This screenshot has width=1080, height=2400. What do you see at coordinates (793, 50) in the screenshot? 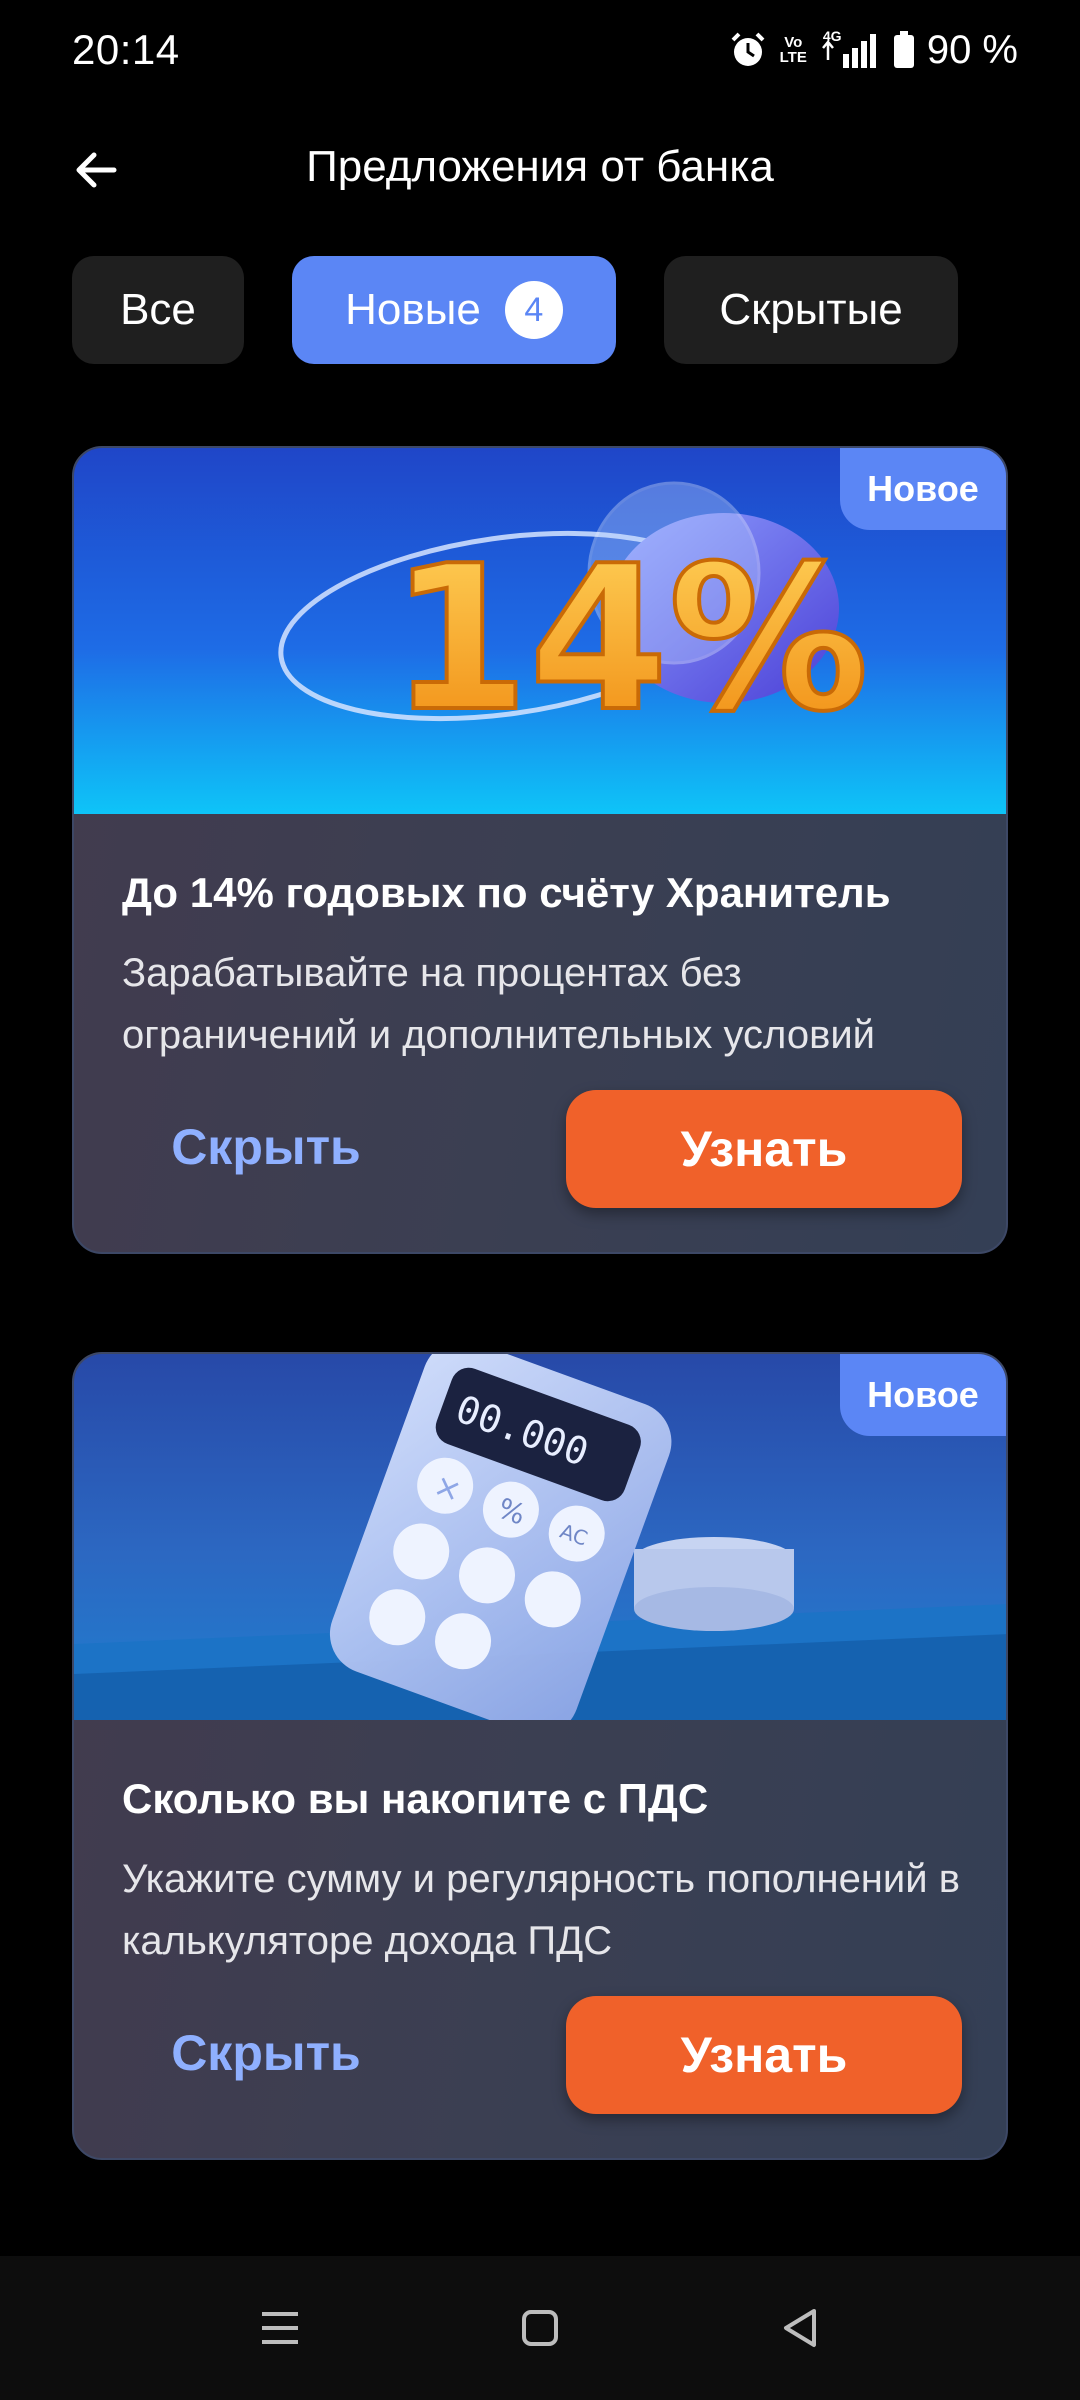
I see `volte-icon: Vo LTE` at bounding box center [793, 50].